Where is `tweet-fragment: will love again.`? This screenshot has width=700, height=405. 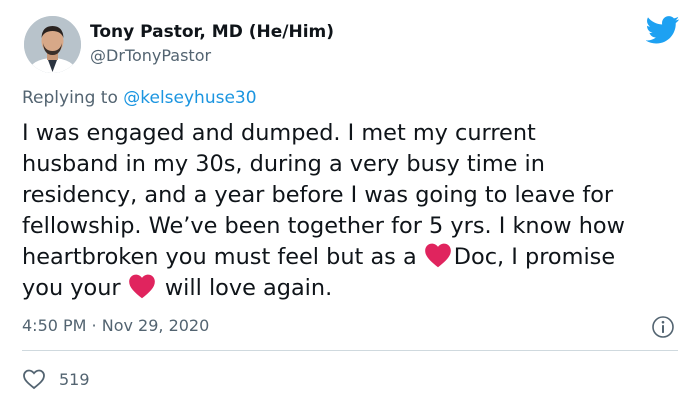 tweet-fragment: will love again. is located at coordinates (248, 288).